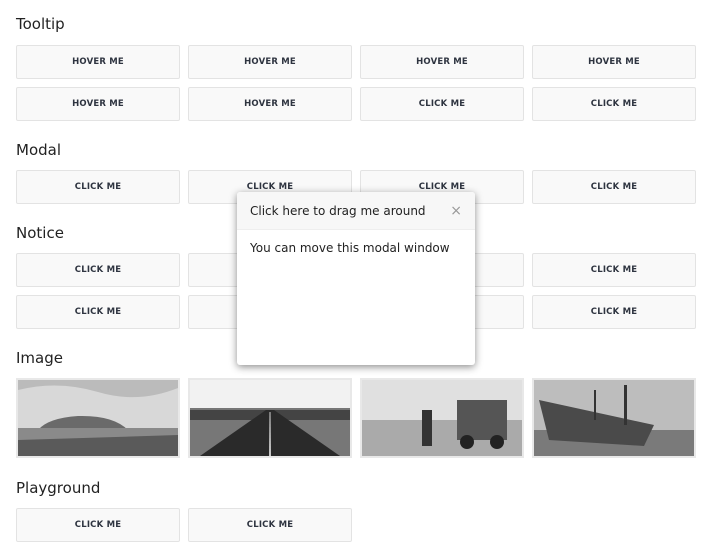  I want to click on section-title-tooltip: Tooltip, so click(40, 24).